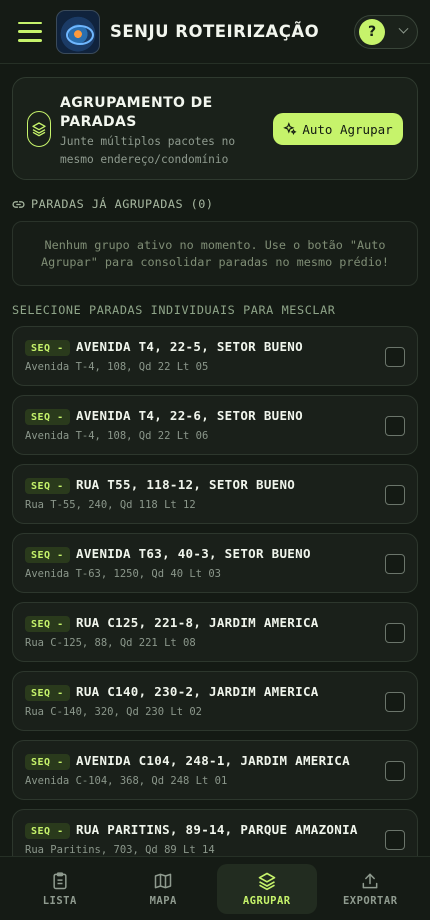 This screenshot has height=920, width=430. I want to click on hamburger-icon, so click(30, 31).